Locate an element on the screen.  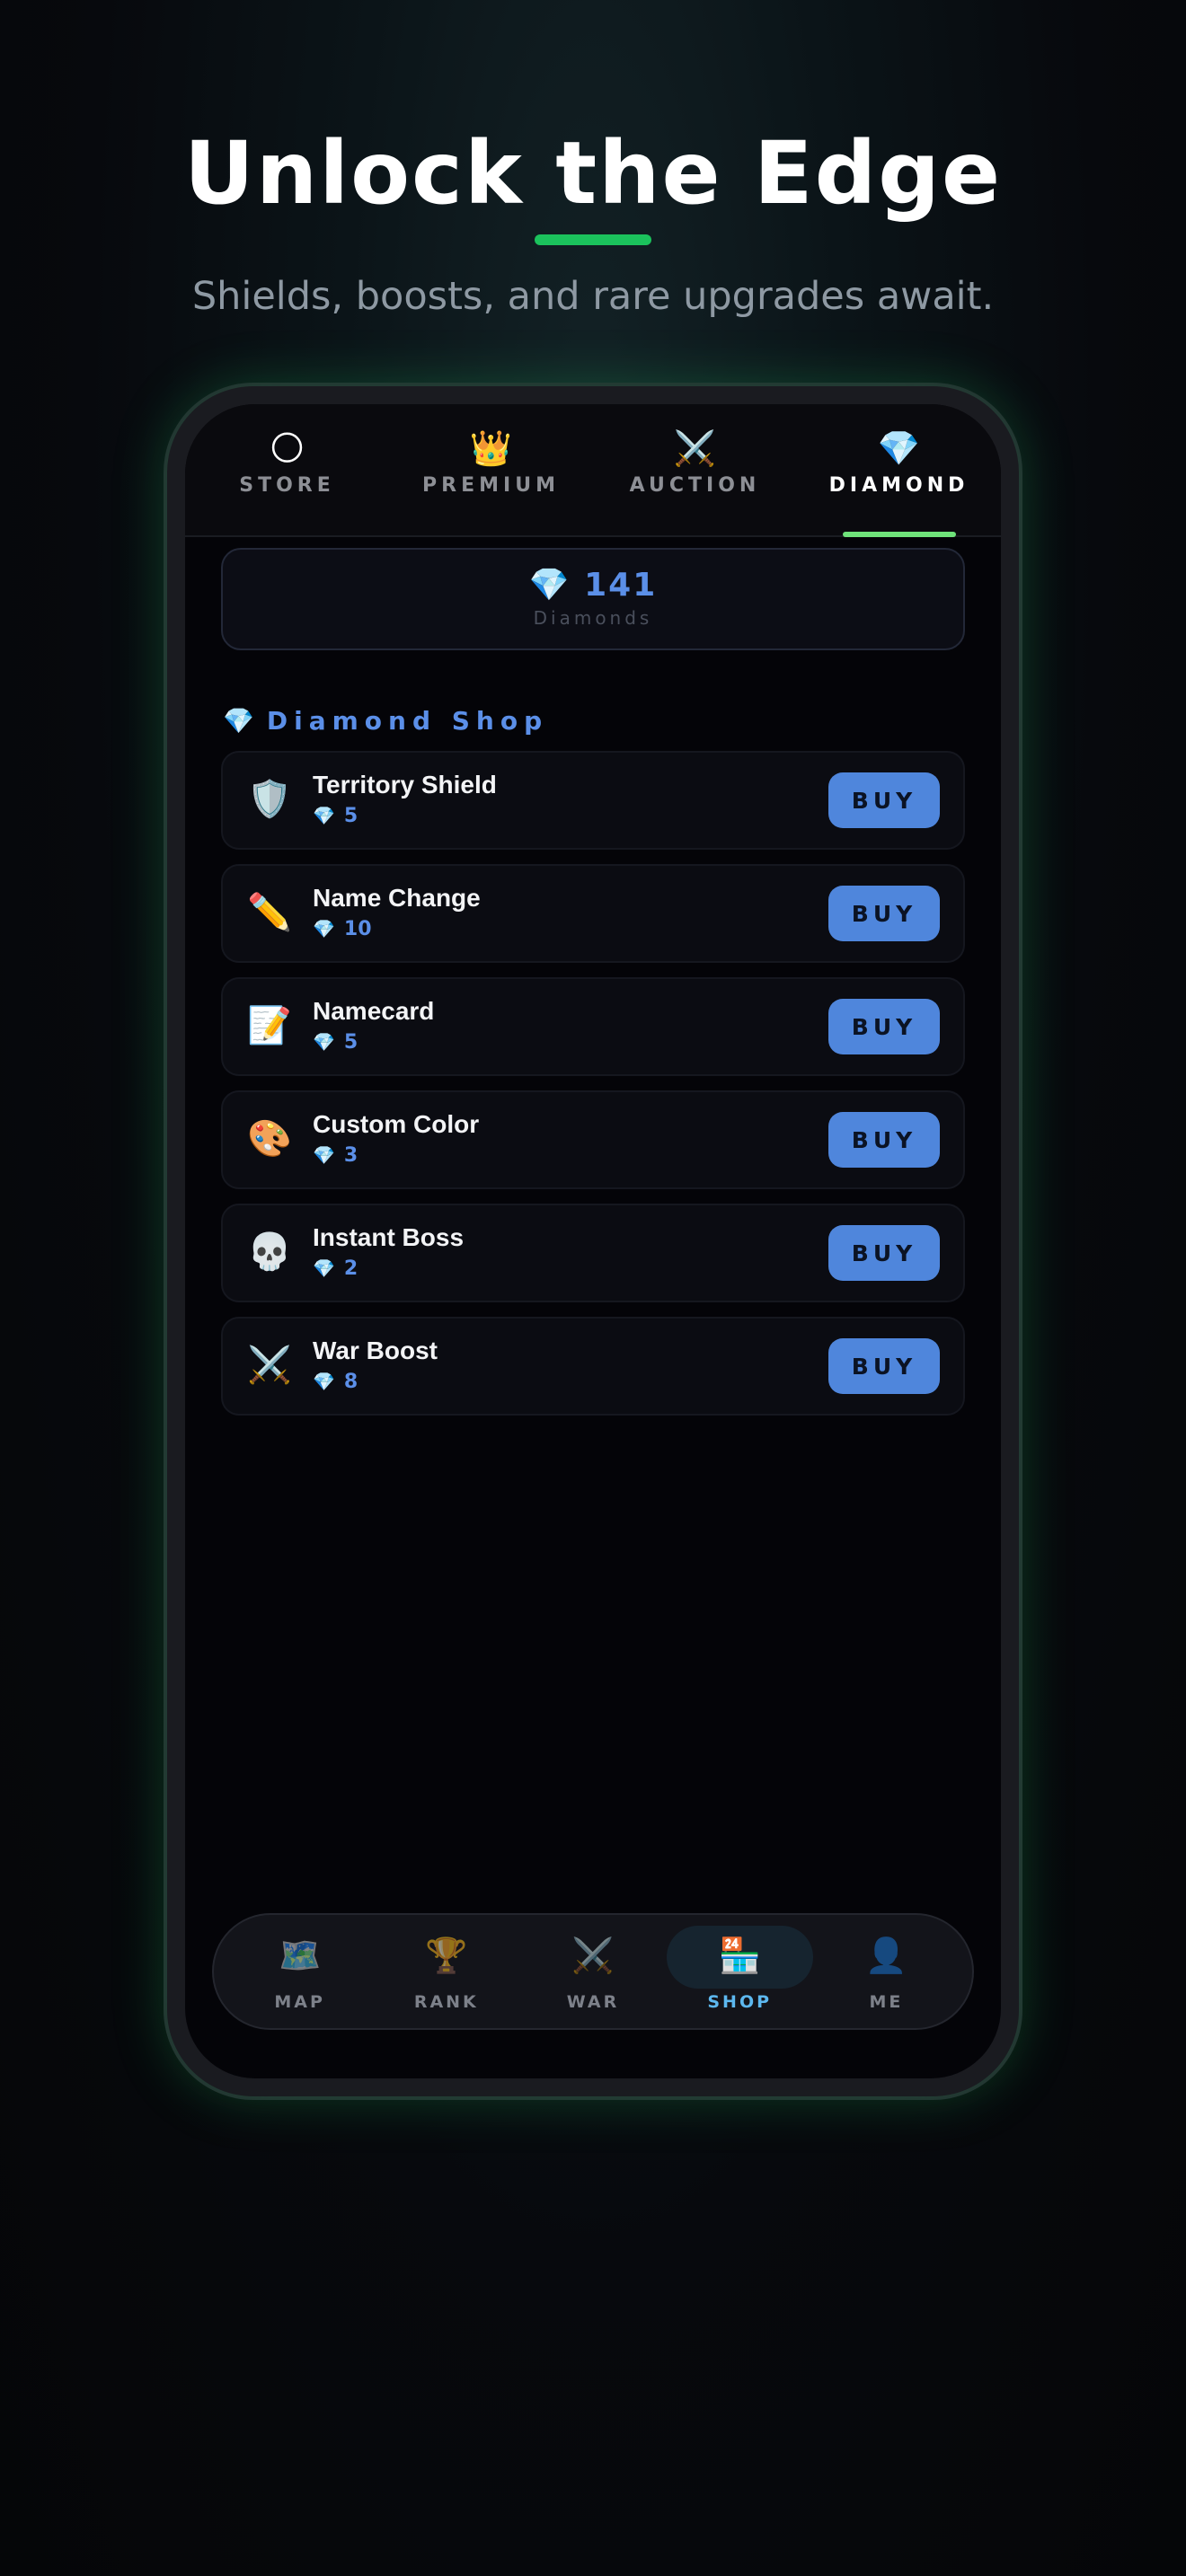
item-name: Custom Color is located at coordinates (396, 1124).